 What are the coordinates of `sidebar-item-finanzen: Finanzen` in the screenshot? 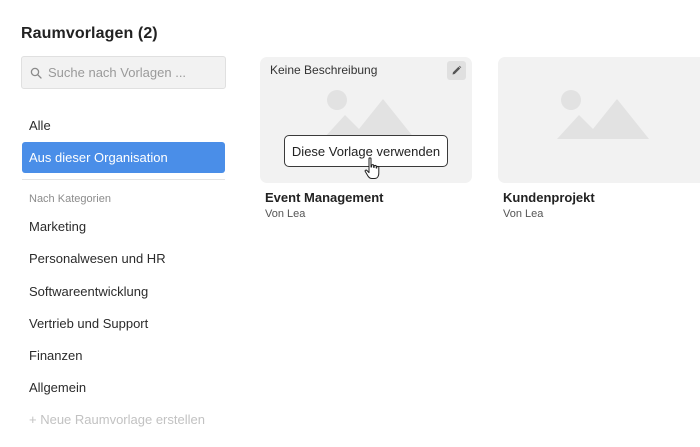 It's located at (123, 355).